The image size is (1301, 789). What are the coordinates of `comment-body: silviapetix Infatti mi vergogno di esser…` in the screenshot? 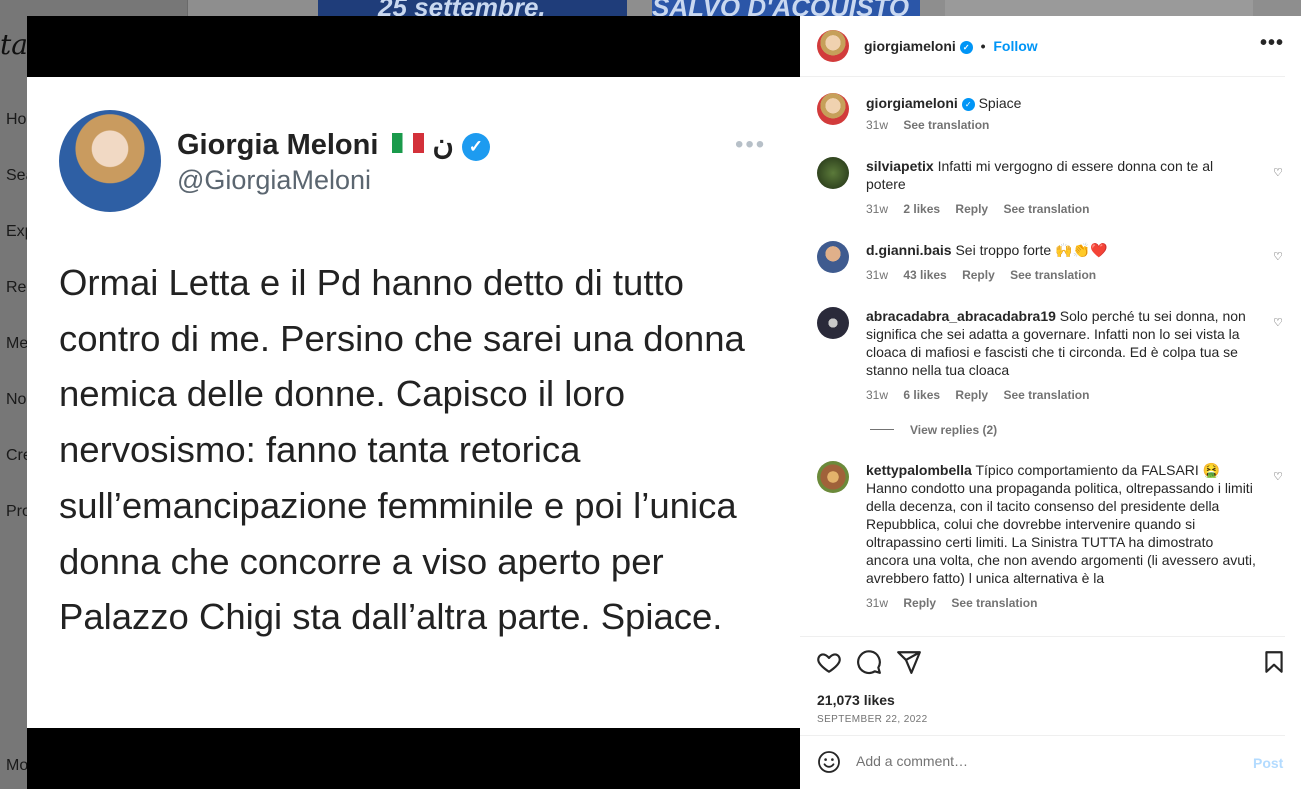 It's located at (1061, 175).